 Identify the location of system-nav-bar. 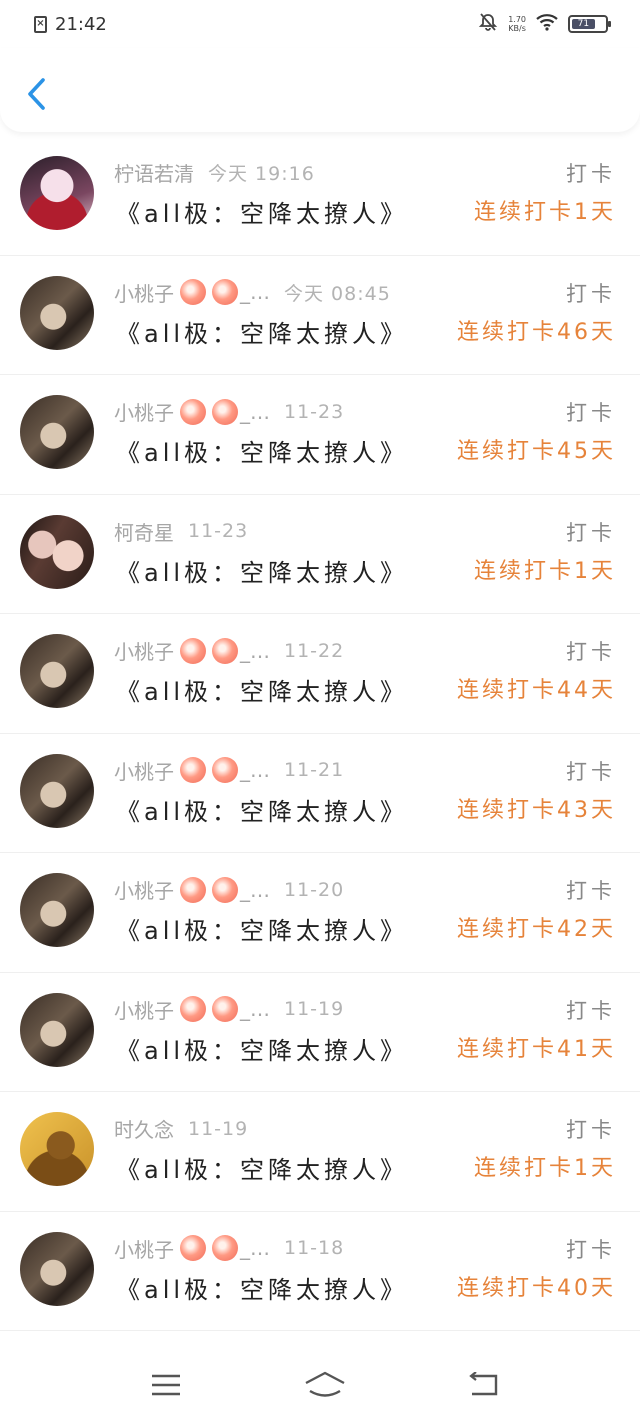
(320, 1385).